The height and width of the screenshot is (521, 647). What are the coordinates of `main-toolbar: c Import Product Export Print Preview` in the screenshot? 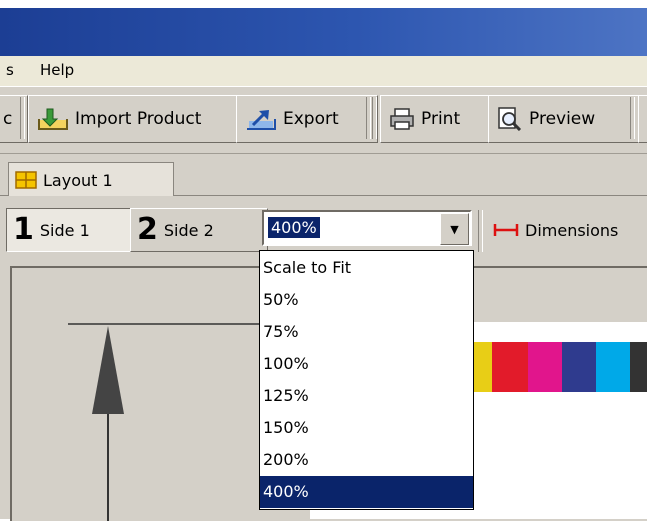 It's located at (323, 120).